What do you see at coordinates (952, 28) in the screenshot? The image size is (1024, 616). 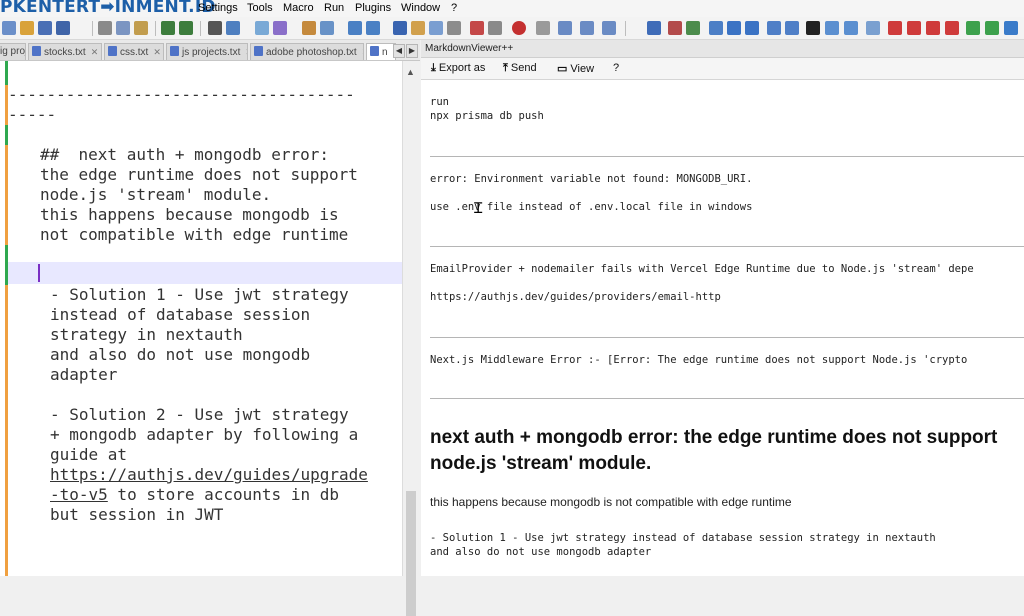 I see `last-icon` at bounding box center [952, 28].